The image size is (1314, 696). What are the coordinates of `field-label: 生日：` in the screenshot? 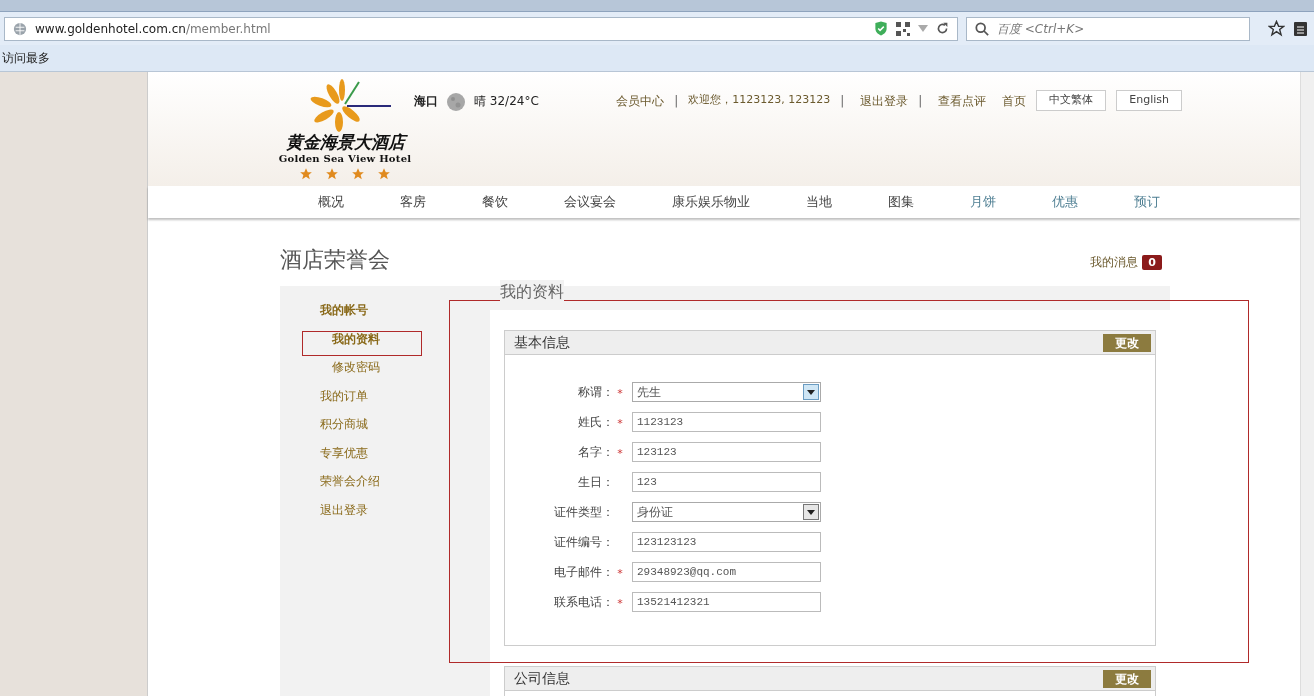 It's located at (596, 482).